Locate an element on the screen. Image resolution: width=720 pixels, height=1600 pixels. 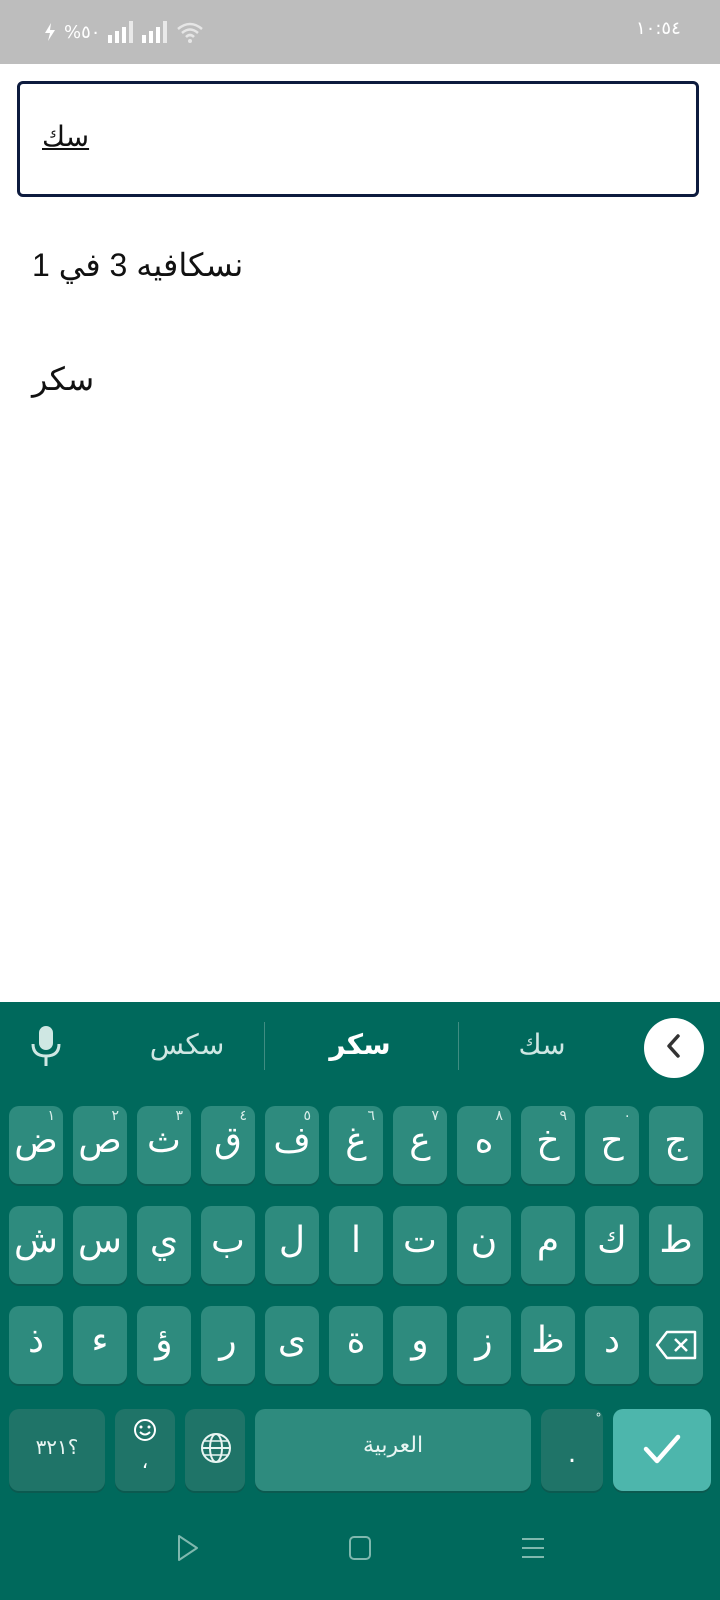
letter-key: و is located at coordinates (420, 1345).